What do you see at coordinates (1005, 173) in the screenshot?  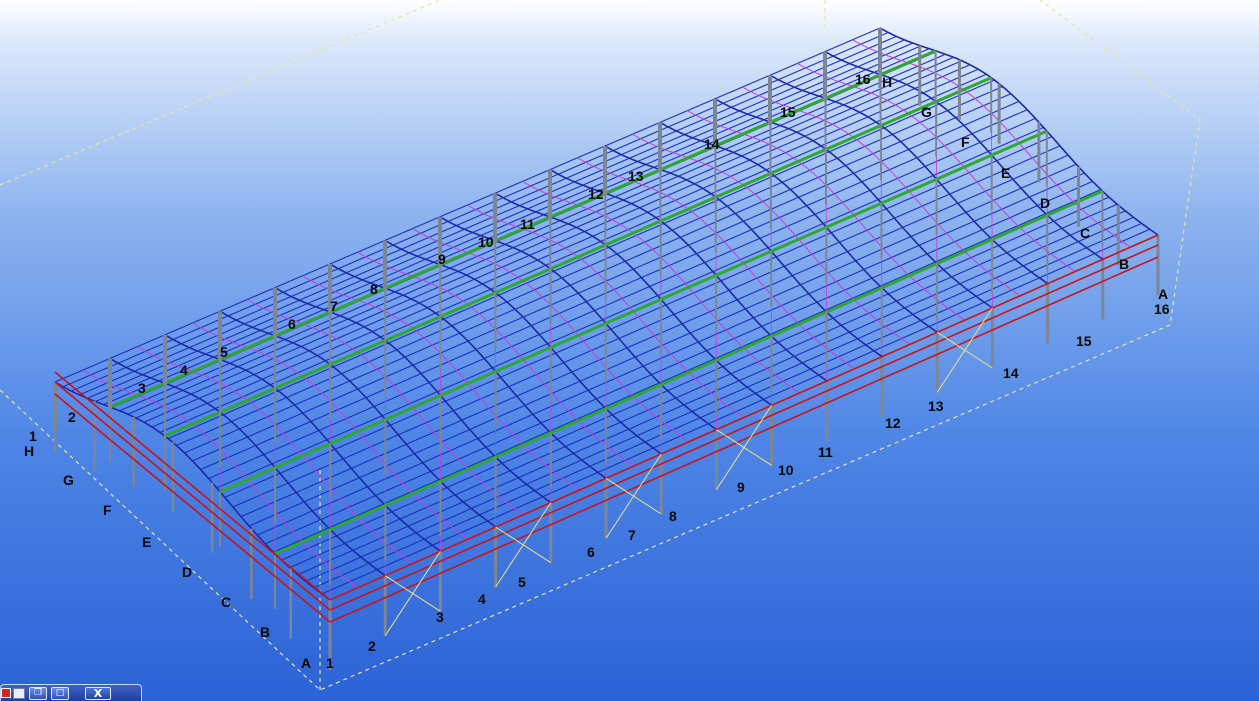 I see `grid-label-right-E: E` at bounding box center [1005, 173].